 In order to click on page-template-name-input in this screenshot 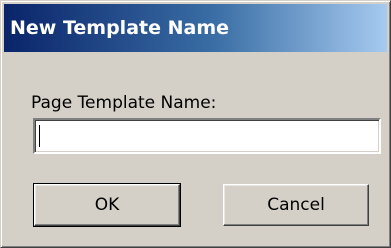, I will do `click(207, 136)`.